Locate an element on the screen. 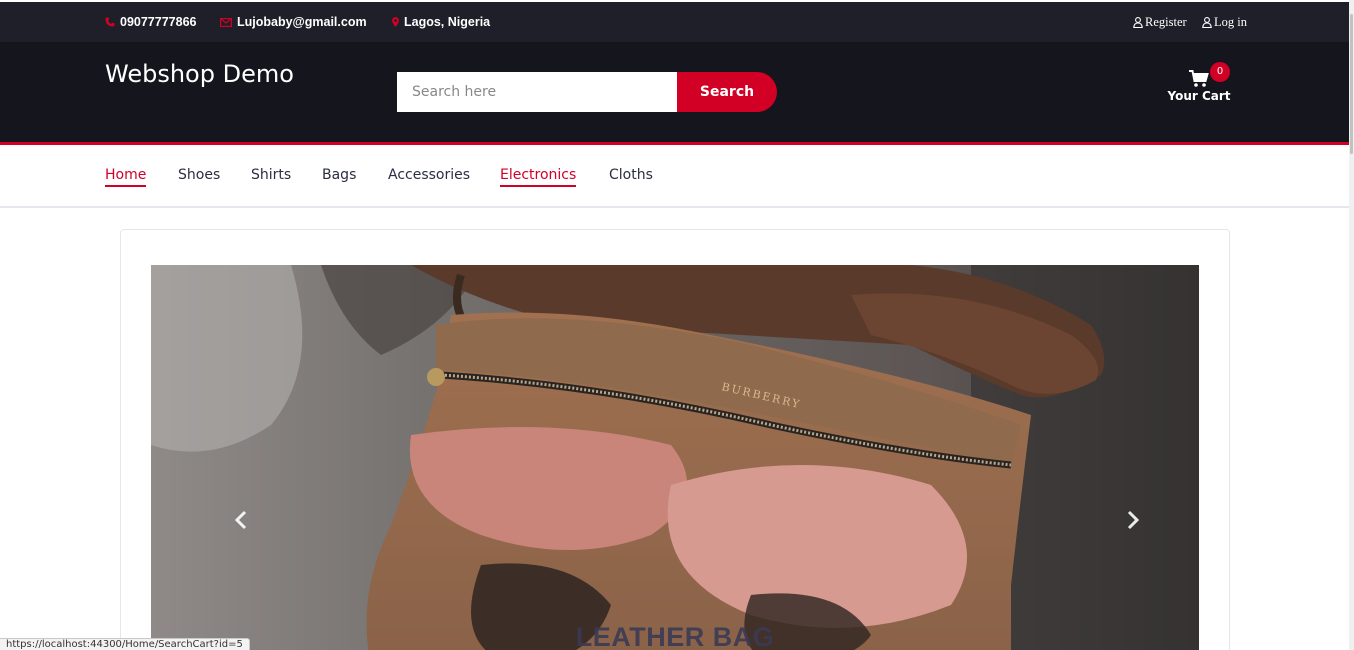 The height and width of the screenshot is (650, 1354). phone-text: 09077777866 is located at coordinates (158, 22).